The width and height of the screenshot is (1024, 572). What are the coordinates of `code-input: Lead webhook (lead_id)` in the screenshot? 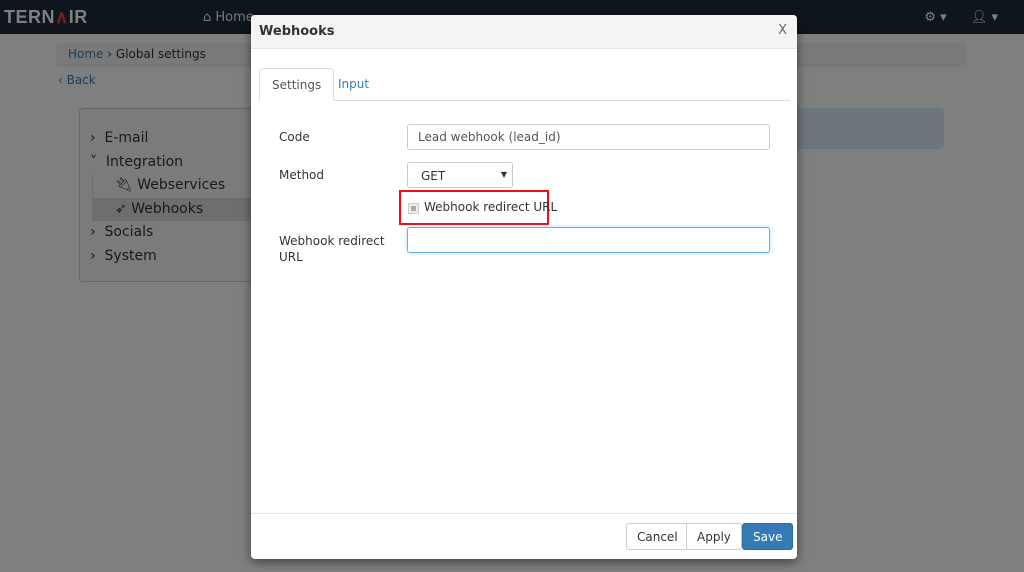 It's located at (588, 137).